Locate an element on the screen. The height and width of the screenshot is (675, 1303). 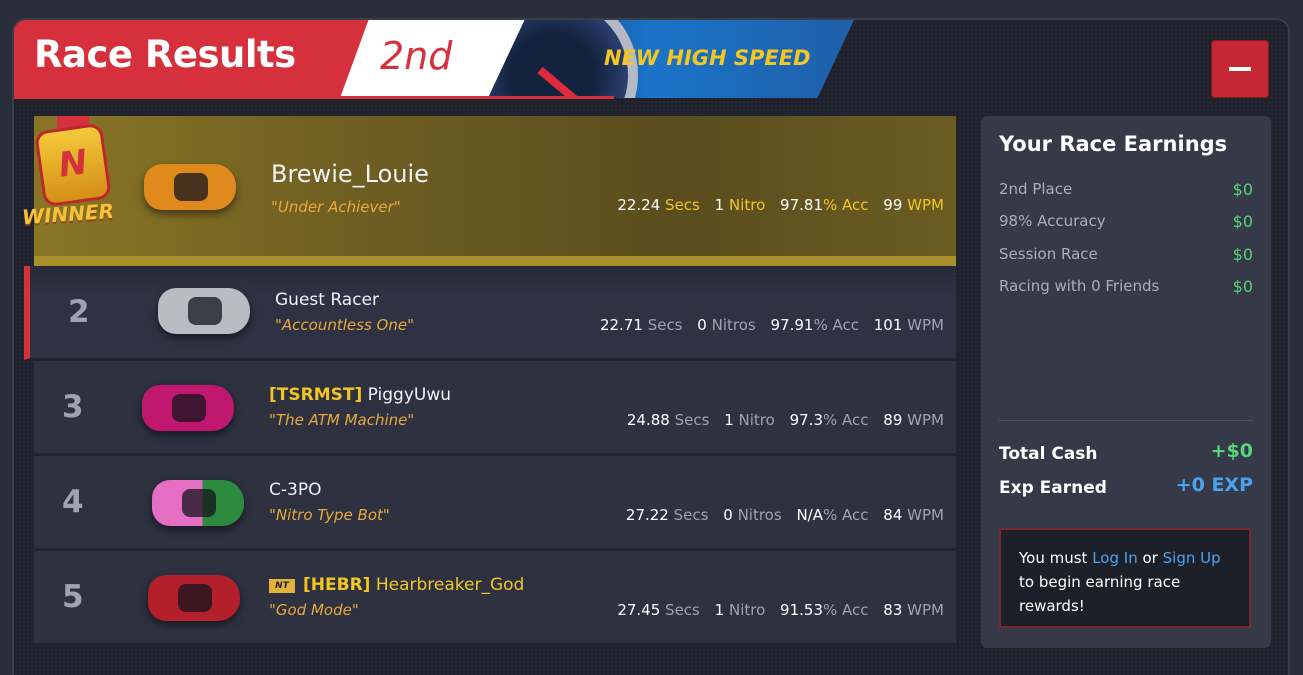
earning-item: 98% Accuracy $0 is located at coordinates (1126, 221).